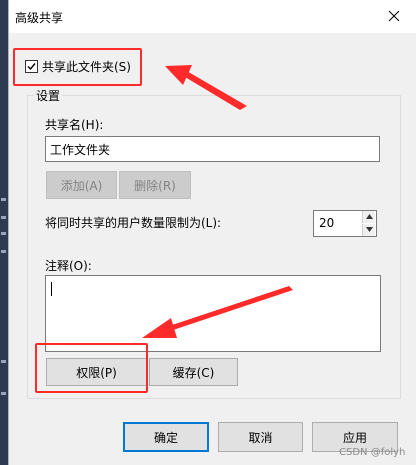 The width and height of the screenshot is (416, 465). What do you see at coordinates (206, 87) in the screenshot?
I see `arrow-to-share-checkbox` at bounding box center [206, 87].